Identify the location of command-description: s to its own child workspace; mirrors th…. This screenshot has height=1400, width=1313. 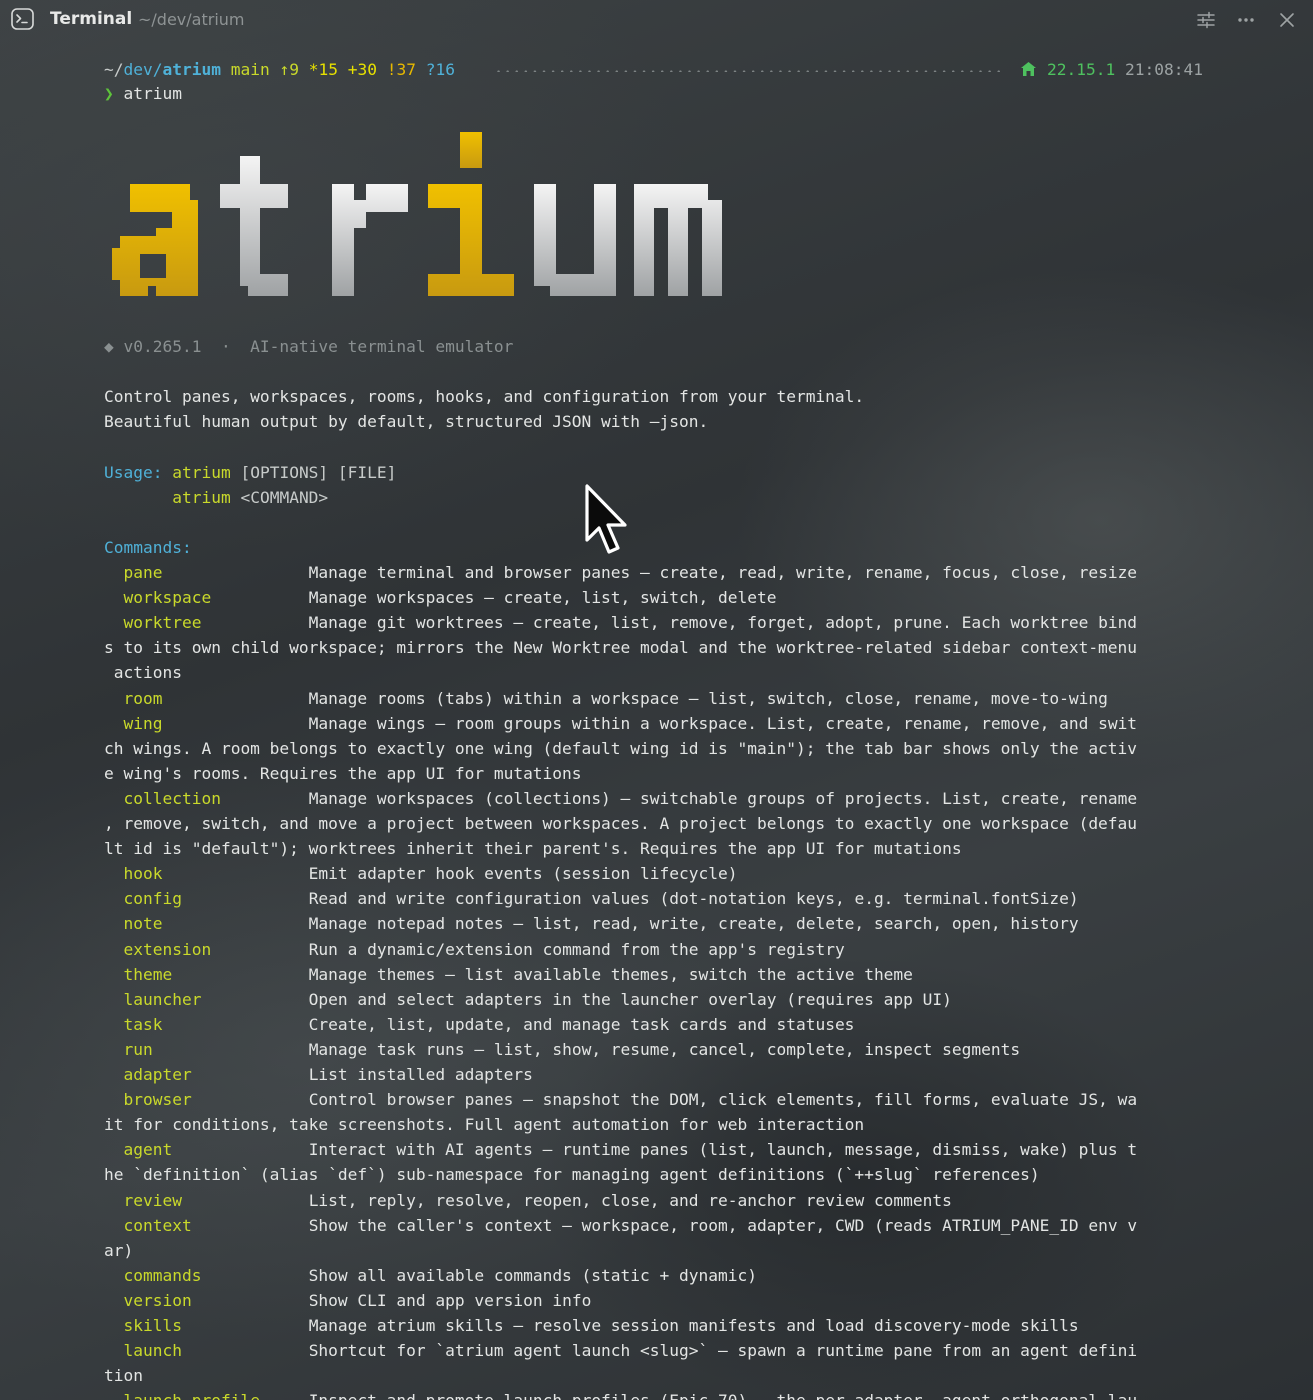
(621, 648).